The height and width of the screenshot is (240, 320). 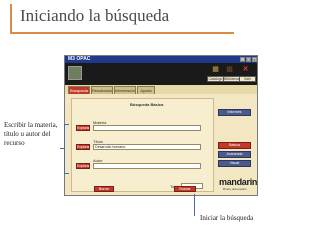 What do you see at coordinates (161, 59) in the screenshot?
I see `window-titlebar: M3 OPAC _ □ ×` at bounding box center [161, 59].